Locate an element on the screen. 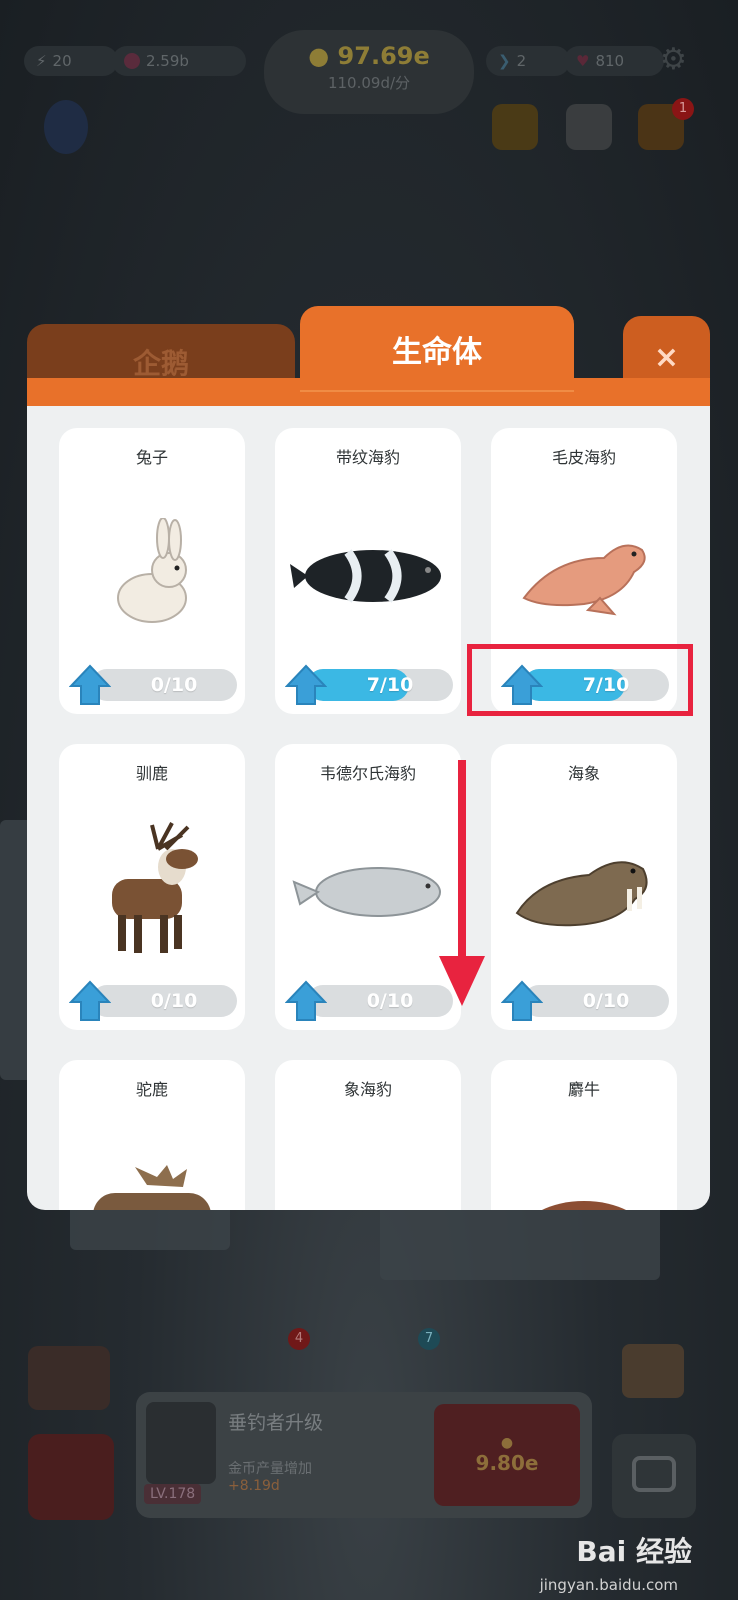 The width and height of the screenshot is (738, 1600). level-badge: LV.178 is located at coordinates (173, 1494).